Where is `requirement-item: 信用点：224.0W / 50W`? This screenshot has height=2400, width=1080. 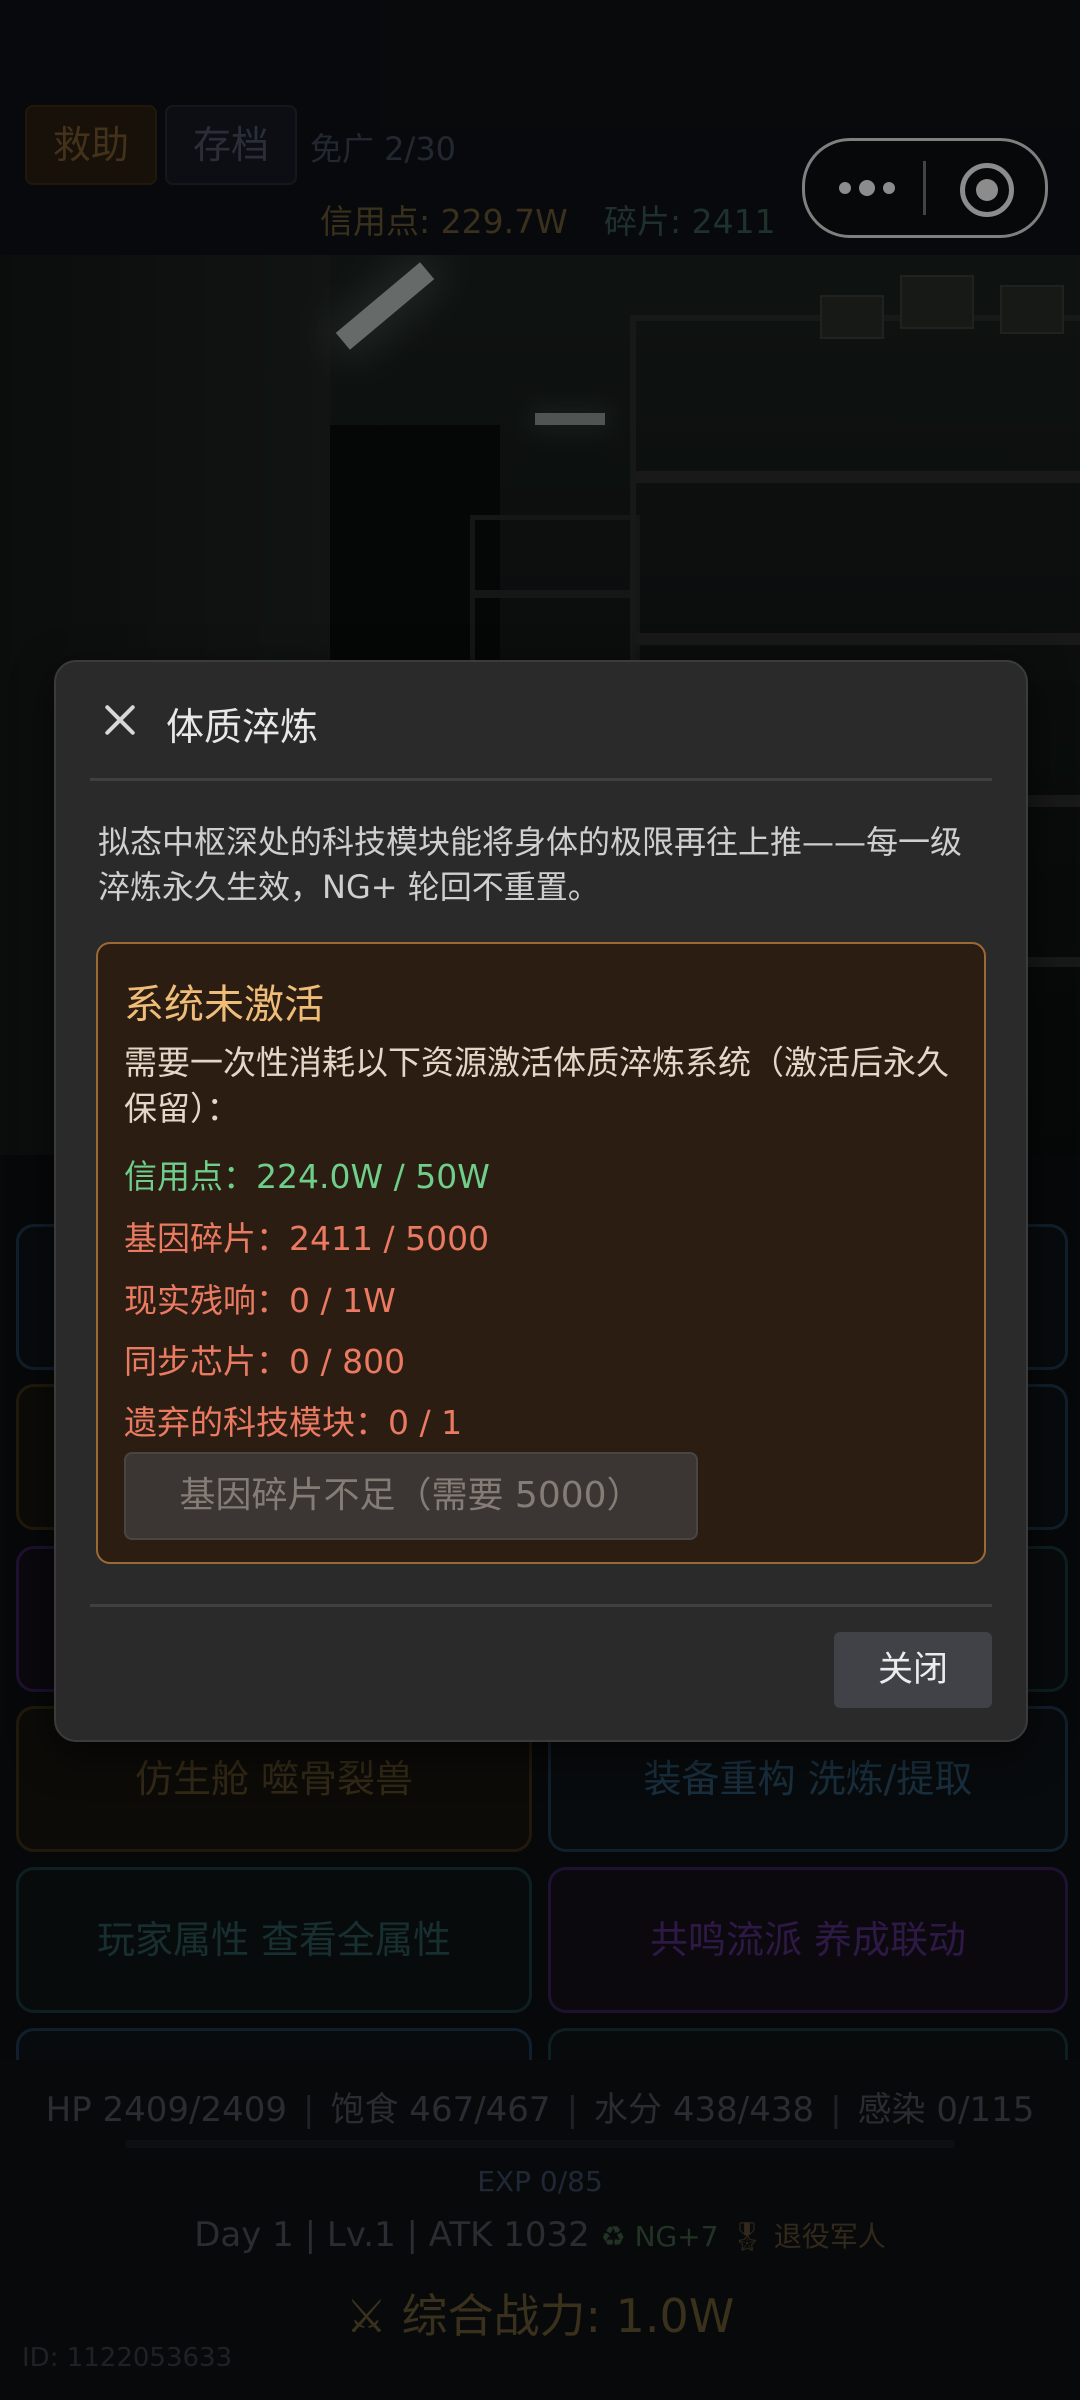
requirement-item: 信用点：224.0W / 50W is located at coordinates (307, 1176).